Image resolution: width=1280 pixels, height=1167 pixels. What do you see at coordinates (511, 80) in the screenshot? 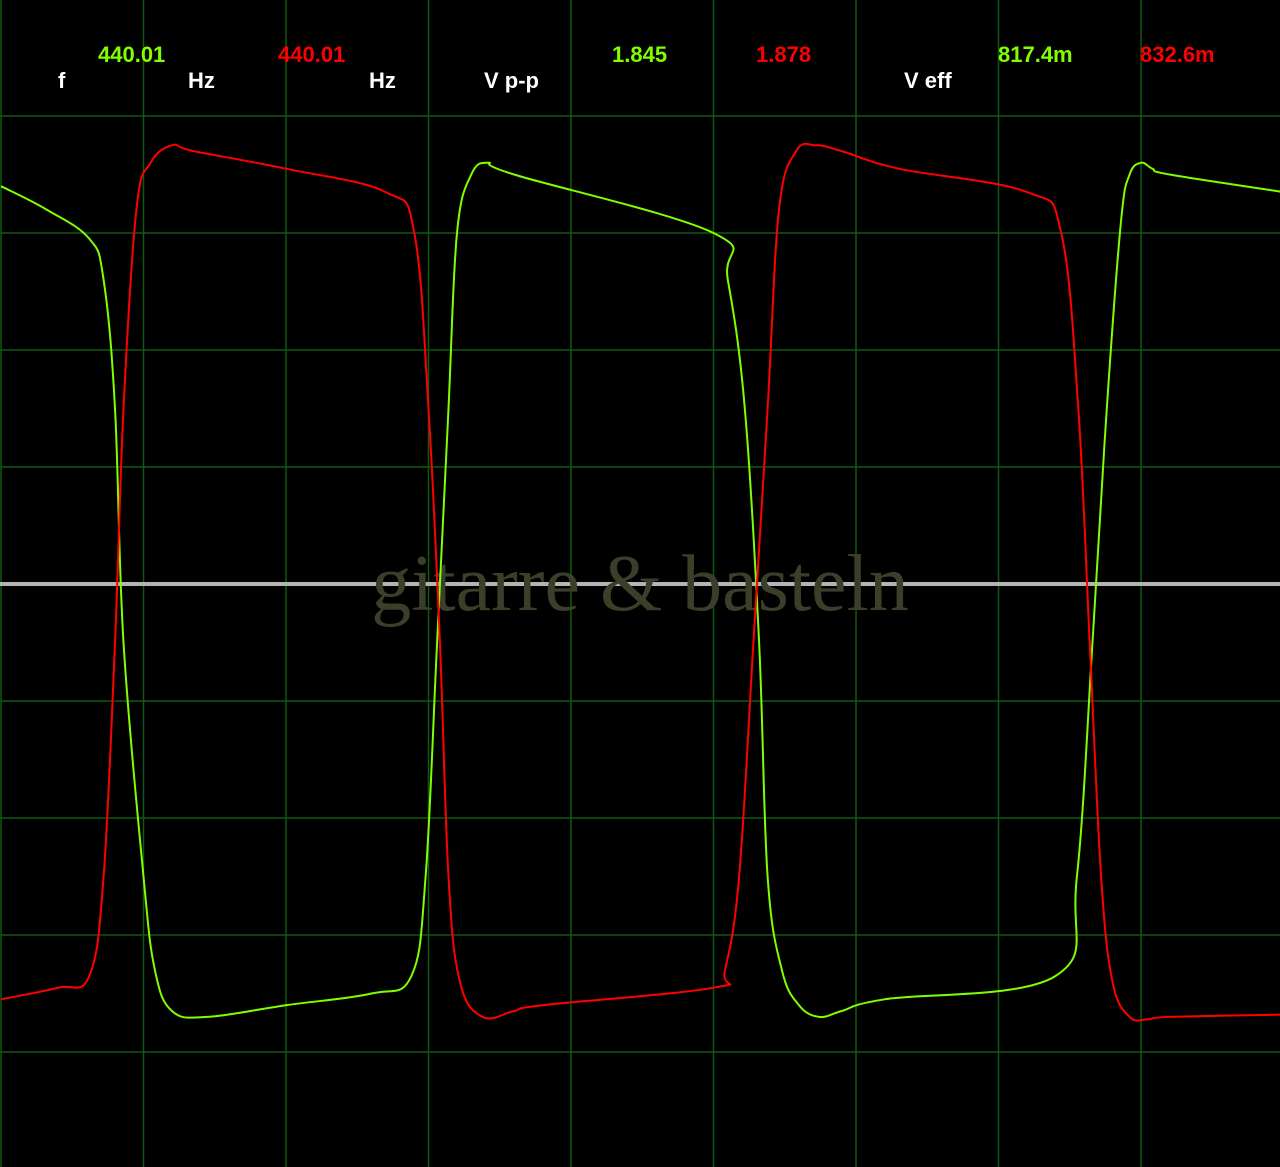
I see `vpp-label: V p-p` at bounding box center [511, 80].